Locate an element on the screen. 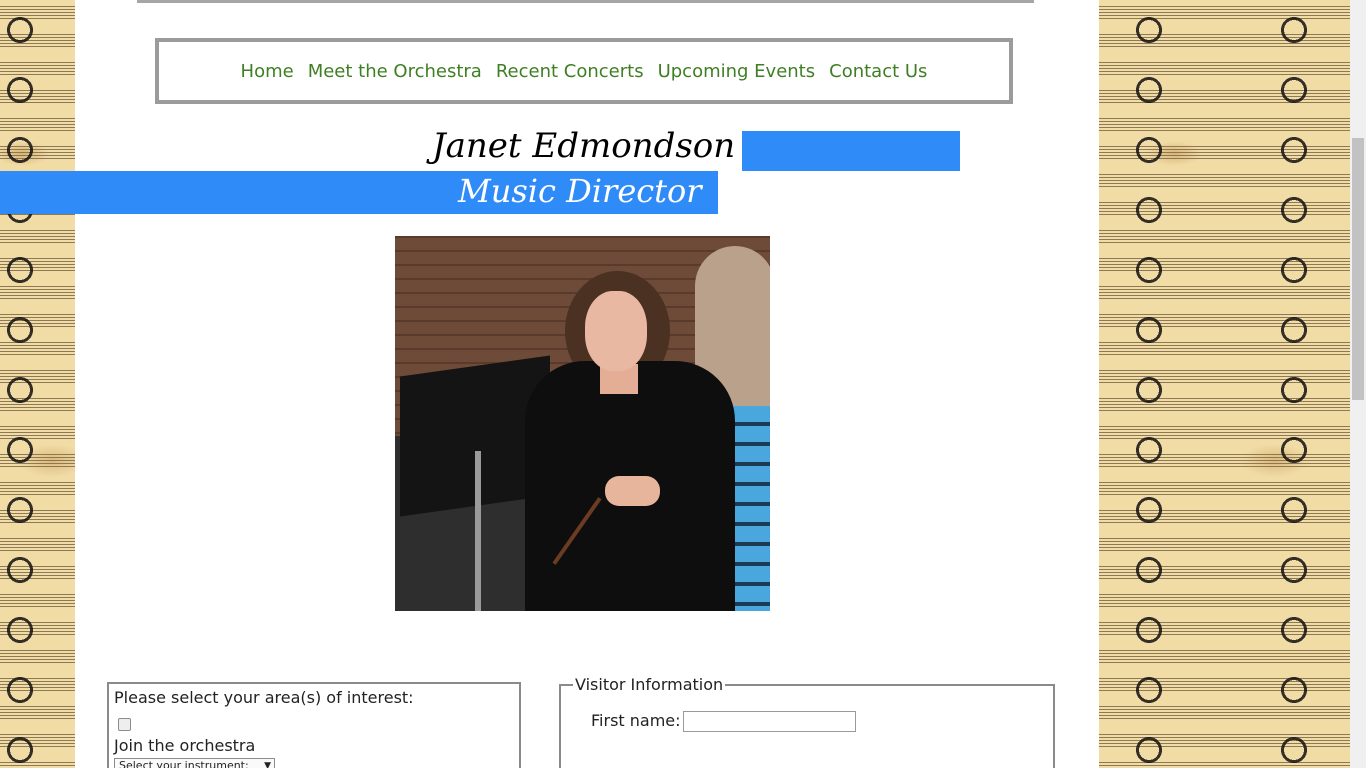 Image resolution: width=1366 pixels, height=768 pixels. page-subtitle: Music Director is located at coordinates (580, 191).